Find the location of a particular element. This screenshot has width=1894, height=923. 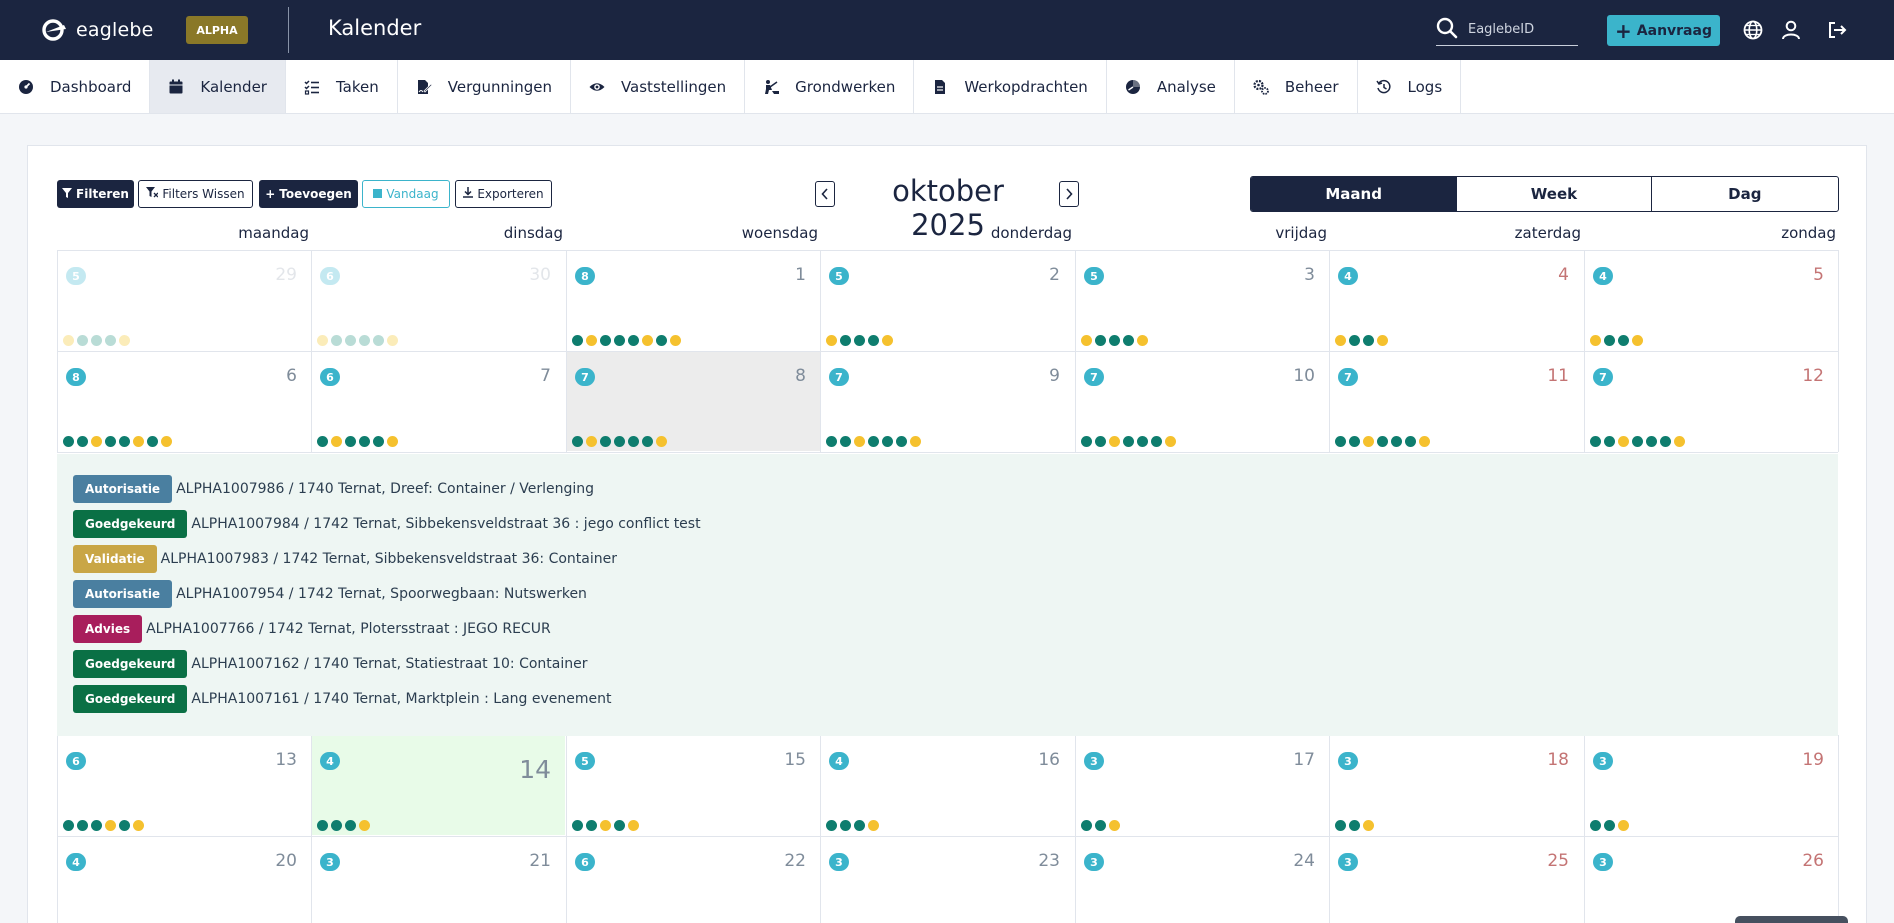

logout-icon is located at coordinates (1837, 30).